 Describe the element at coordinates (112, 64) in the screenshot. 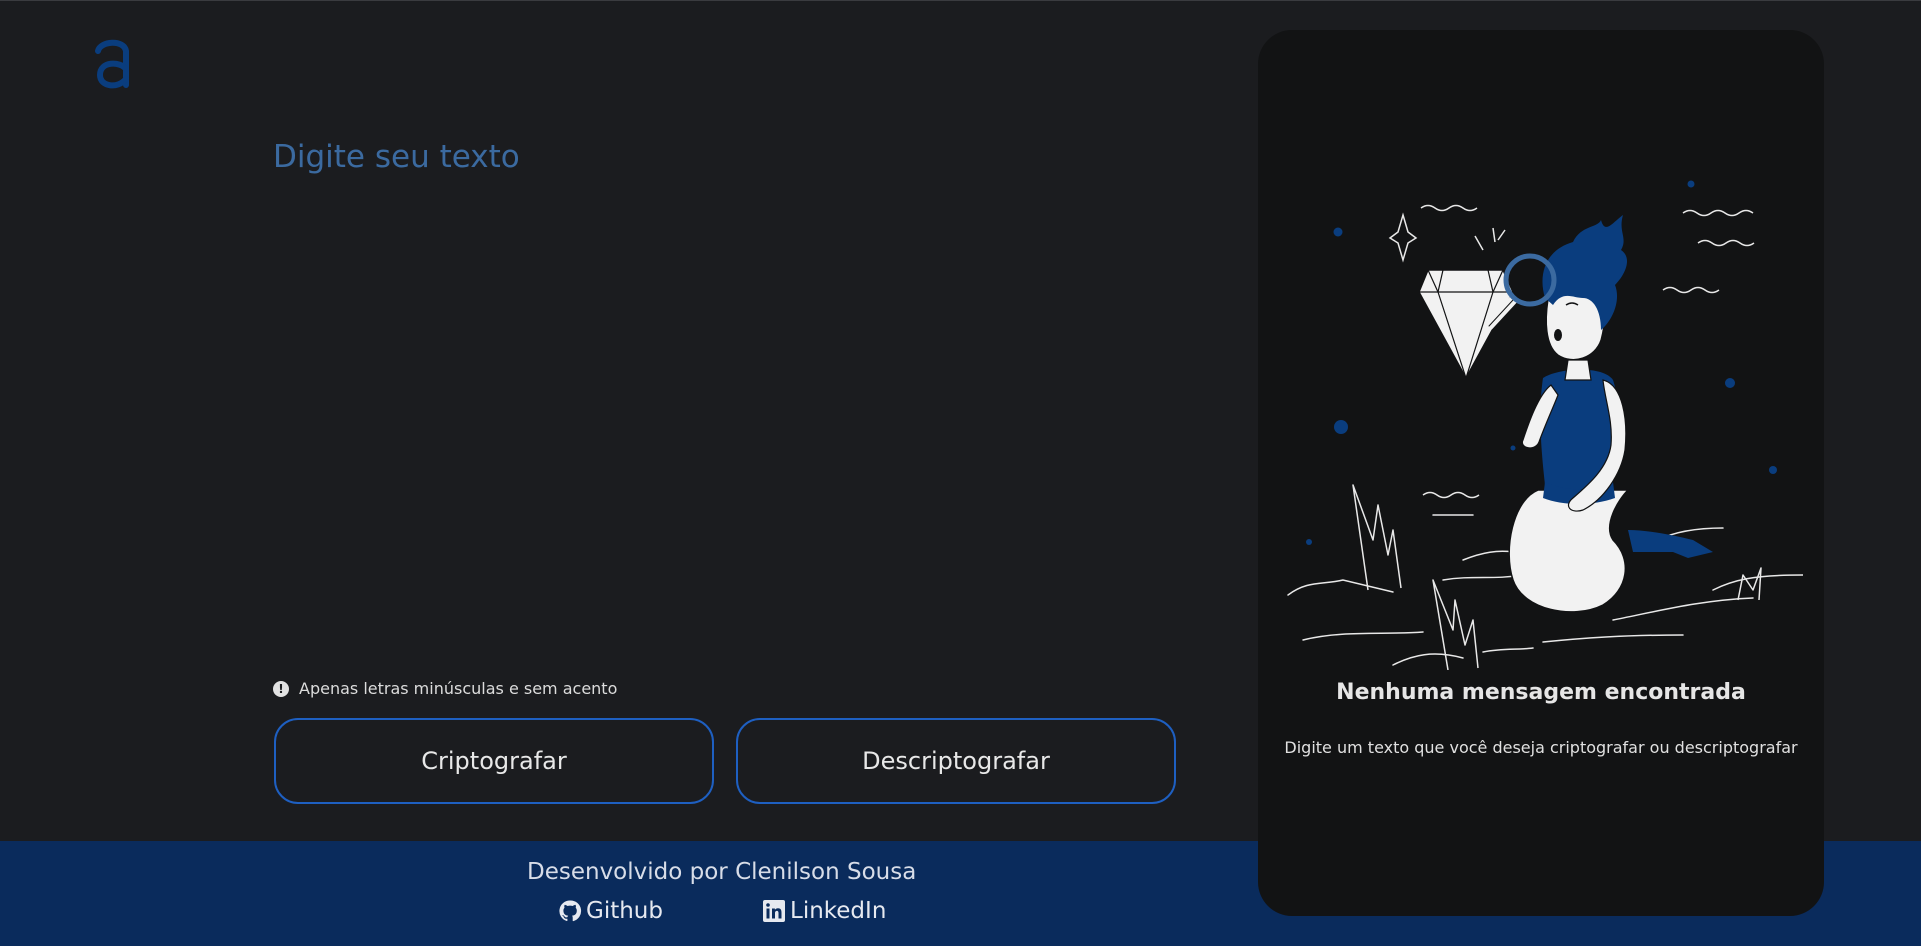

I see `alura-logo-icon` at that location.